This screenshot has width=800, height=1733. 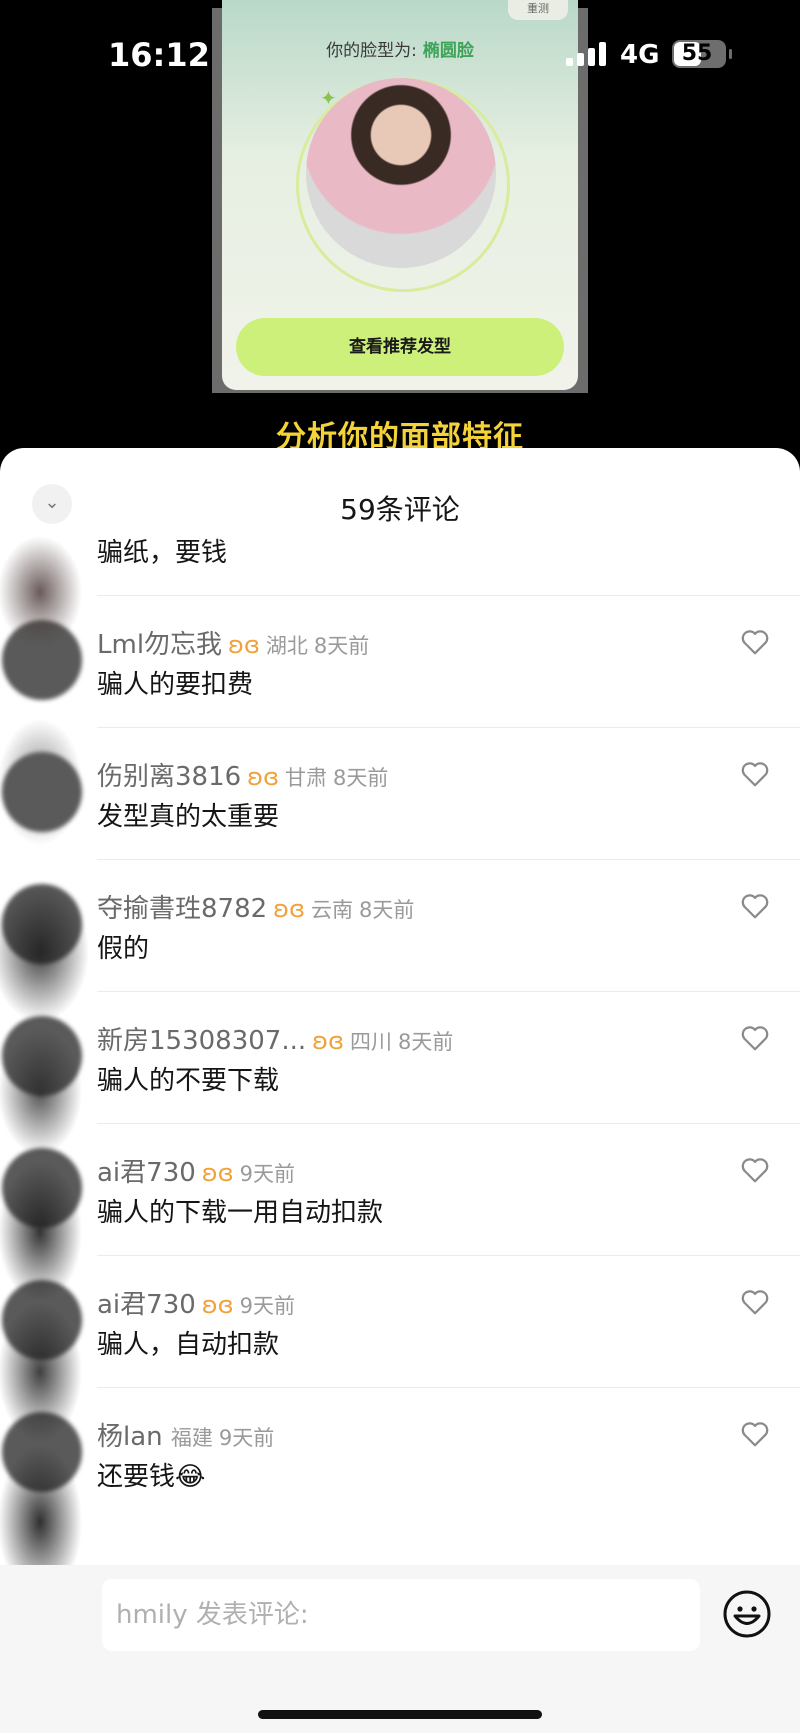 I want to click on smiley-icon, so click(x=747, y=1614).